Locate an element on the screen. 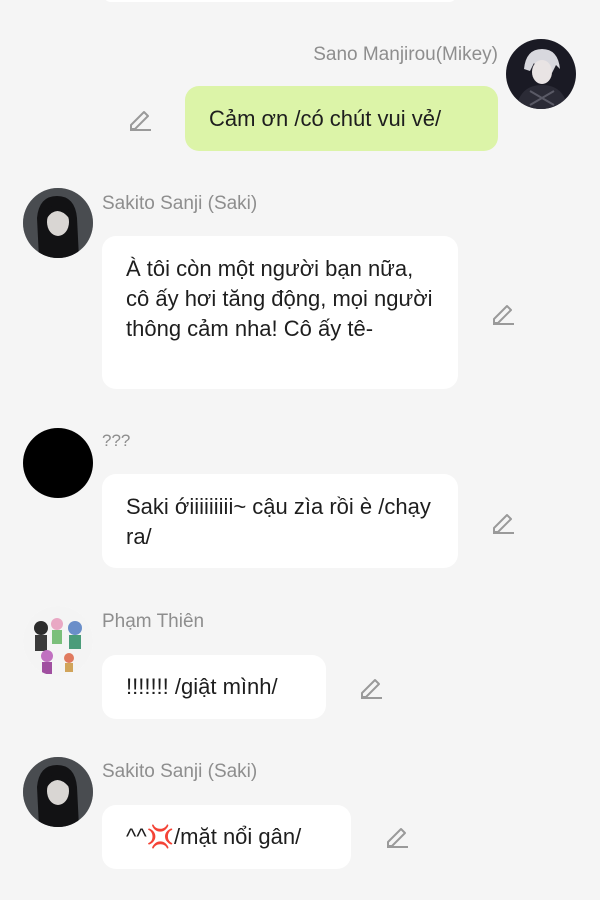 The height and width of the screenshot is (900, 600). message-bubble: Saki ớiiiiiiiii~ cậu zìa rồi è /chạy ra/ is located at coordinates (280, 521).